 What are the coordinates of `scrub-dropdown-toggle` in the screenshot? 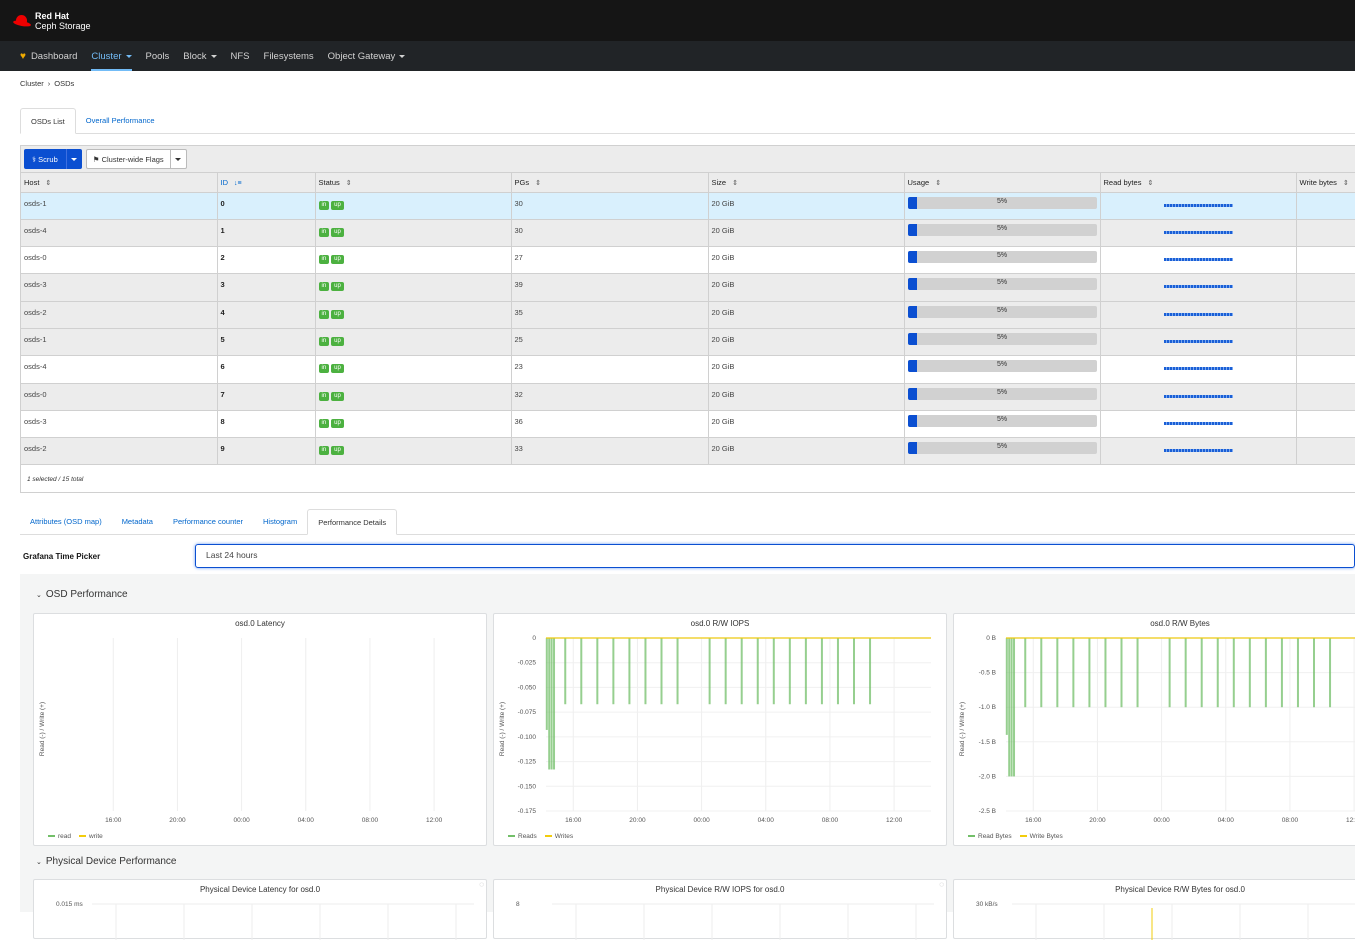 It's located at (74, 159).